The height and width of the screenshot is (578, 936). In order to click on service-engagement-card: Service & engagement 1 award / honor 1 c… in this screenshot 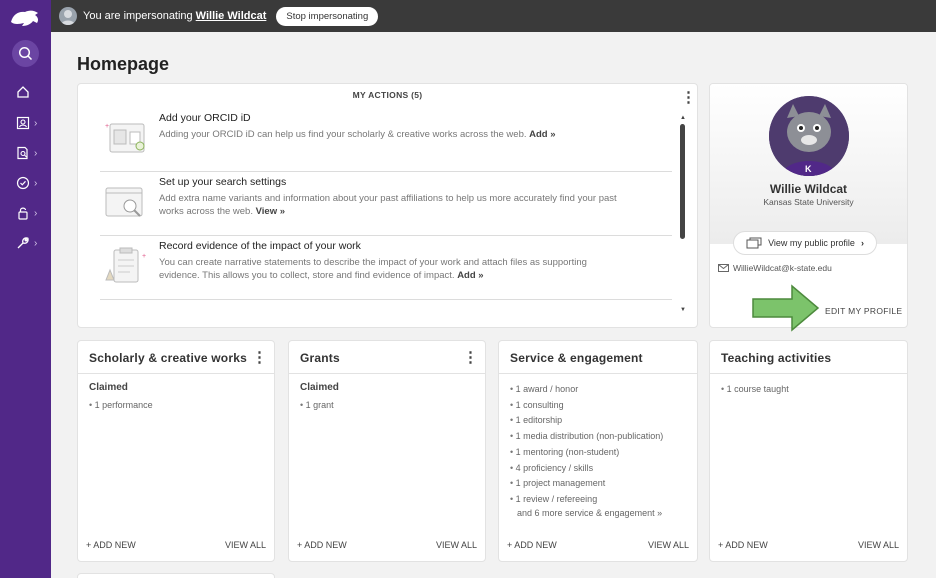, I will do `click(598, 451)`.